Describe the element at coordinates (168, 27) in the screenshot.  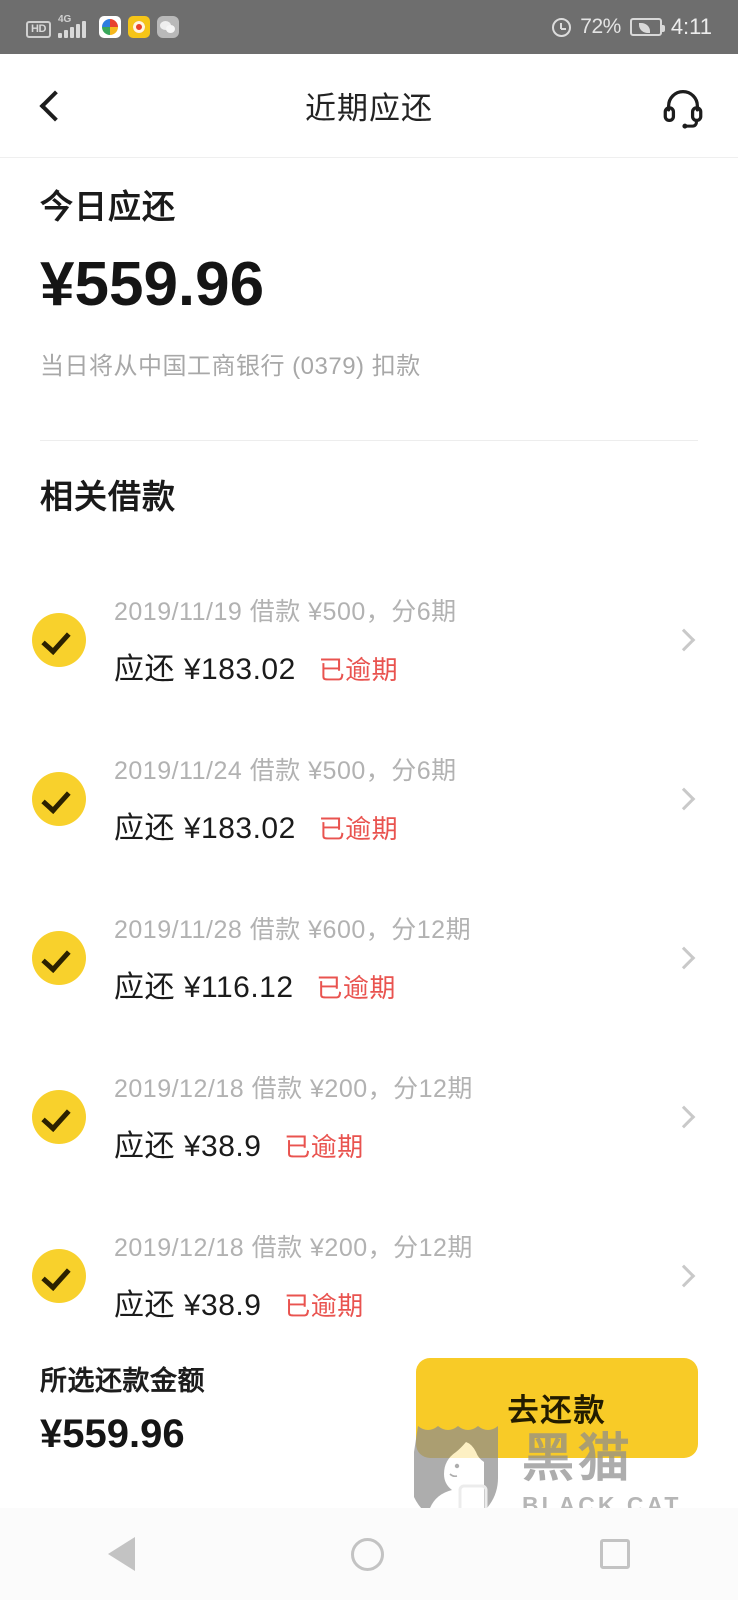
I see `wechat-icon` at that location.